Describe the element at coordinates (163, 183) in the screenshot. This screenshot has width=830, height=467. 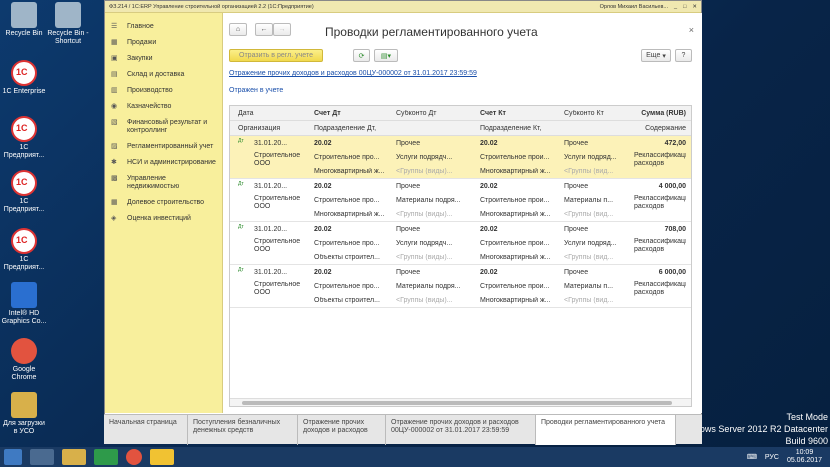
I see `sidebar-item: ▩ Управление недвижимостью` at that location.